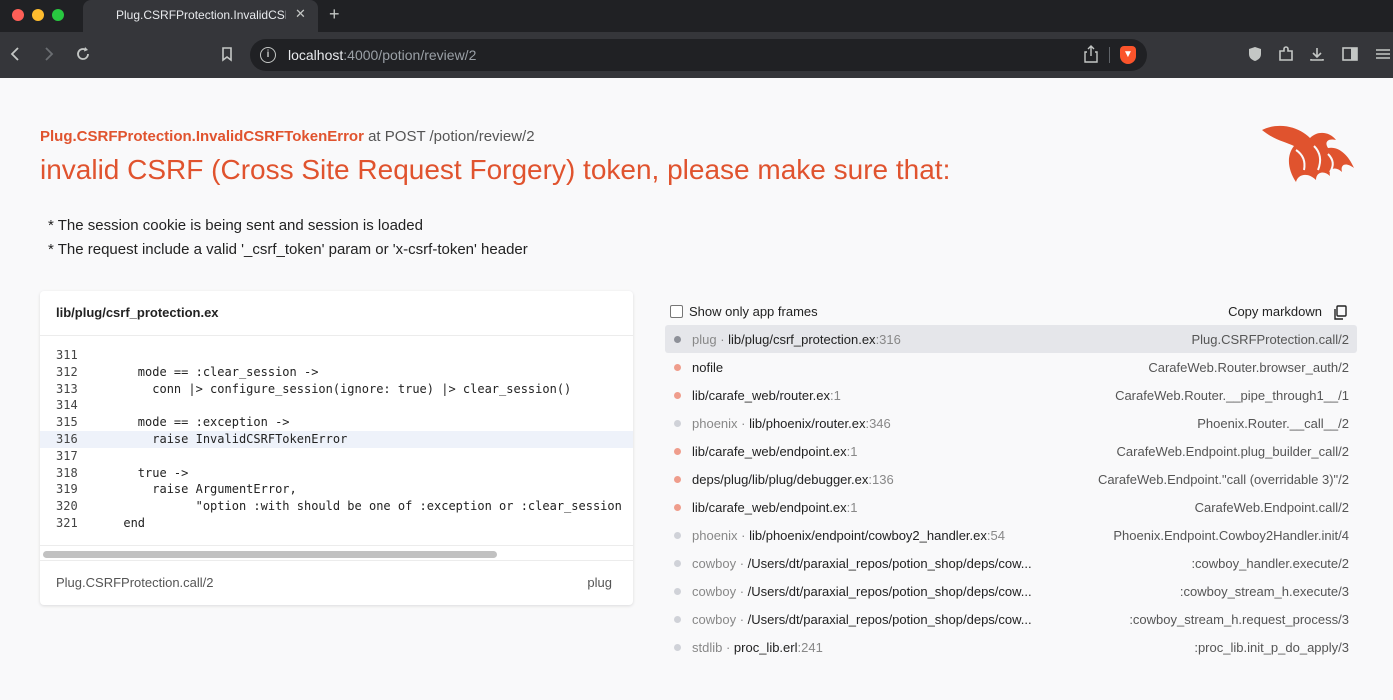  I want to click on share-icon, so click(1091, 55).